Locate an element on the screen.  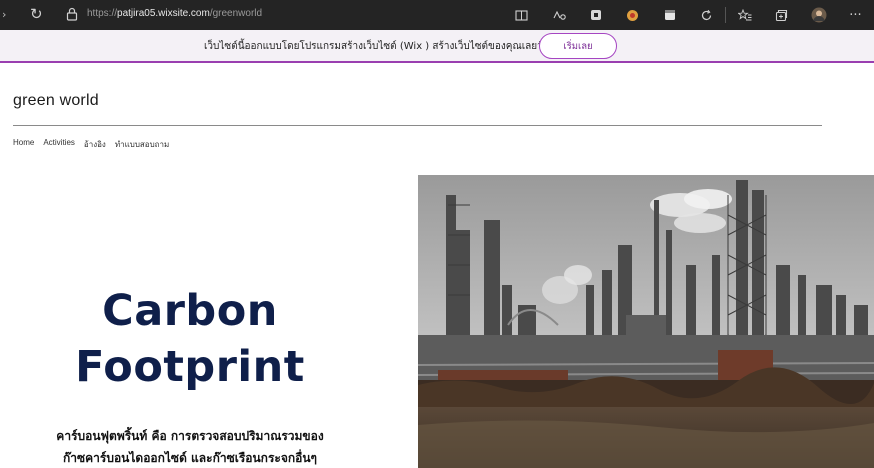
read-aloud-icon is located at coordinates (558, 15).